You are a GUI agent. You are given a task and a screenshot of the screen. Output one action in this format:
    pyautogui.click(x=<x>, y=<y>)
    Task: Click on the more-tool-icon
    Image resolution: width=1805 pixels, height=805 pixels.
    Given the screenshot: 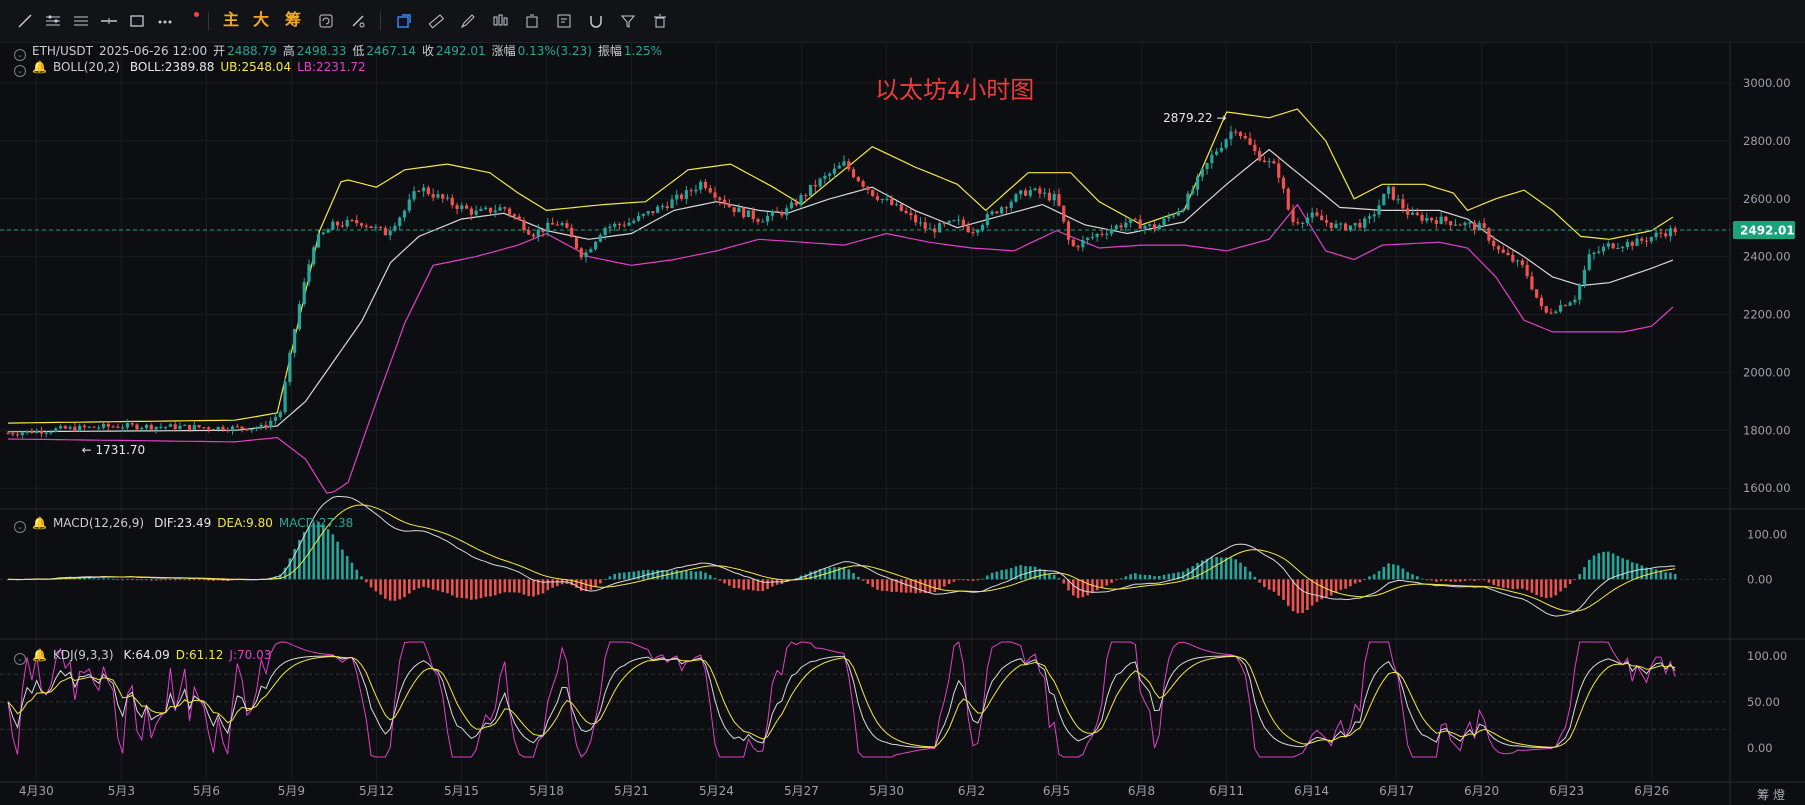 What is the action you would take?
    pyautogui.click(x=165, y=21)
    